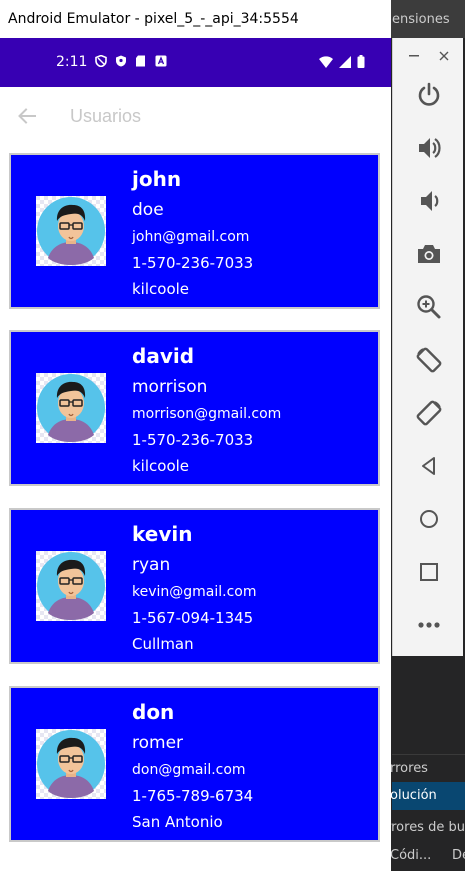 The image size is (465, 871). Describe the element at coordinates (121, 61) in the screenshot. I see `security-icon` at that location.